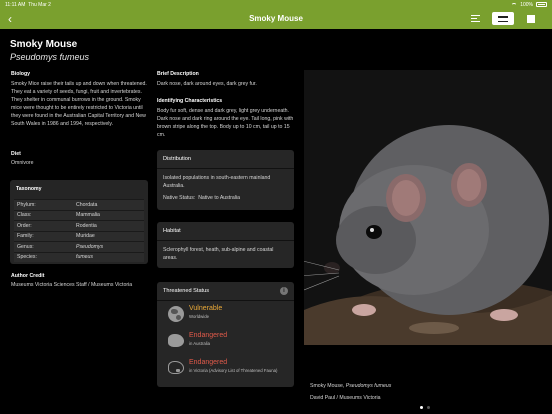  What do you see at coordinates (172, 231) in the screenshot?
I see `habitat-heading: Habitat` at bounding box center [172, 231].